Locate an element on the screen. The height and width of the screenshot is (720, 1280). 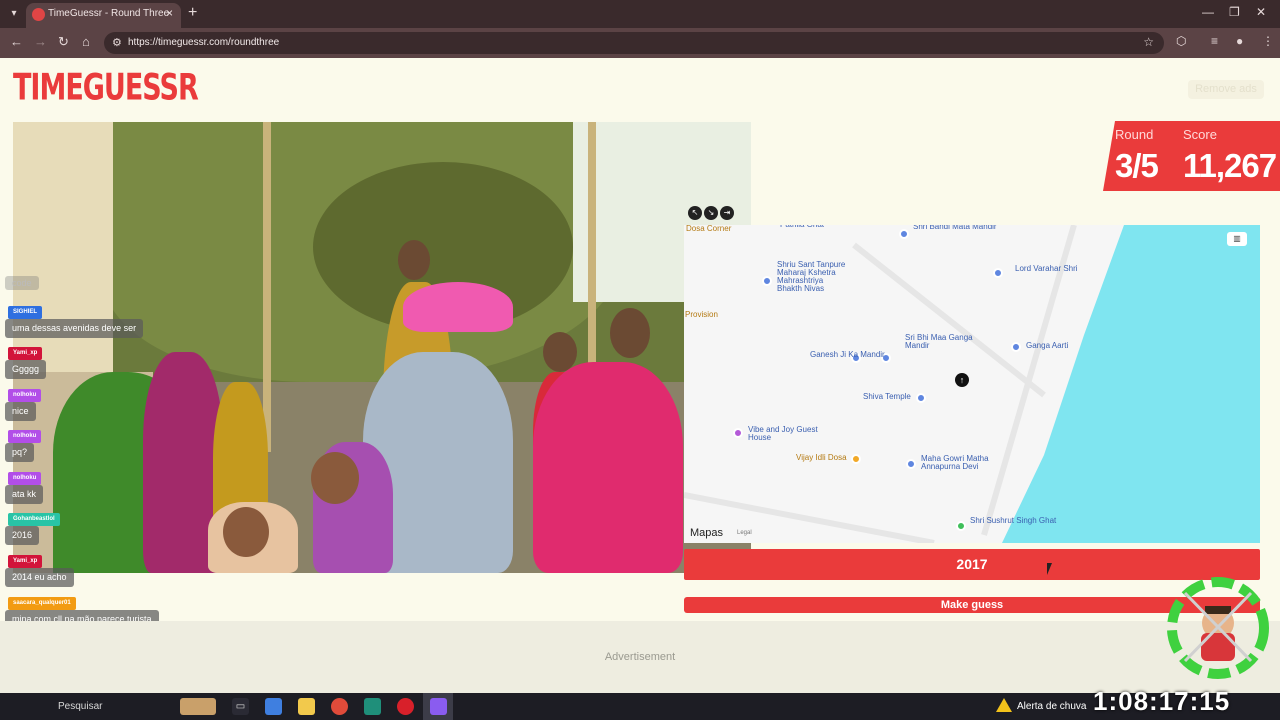
taskbar-search: Pesquisar is located at coordinates (105, 706).